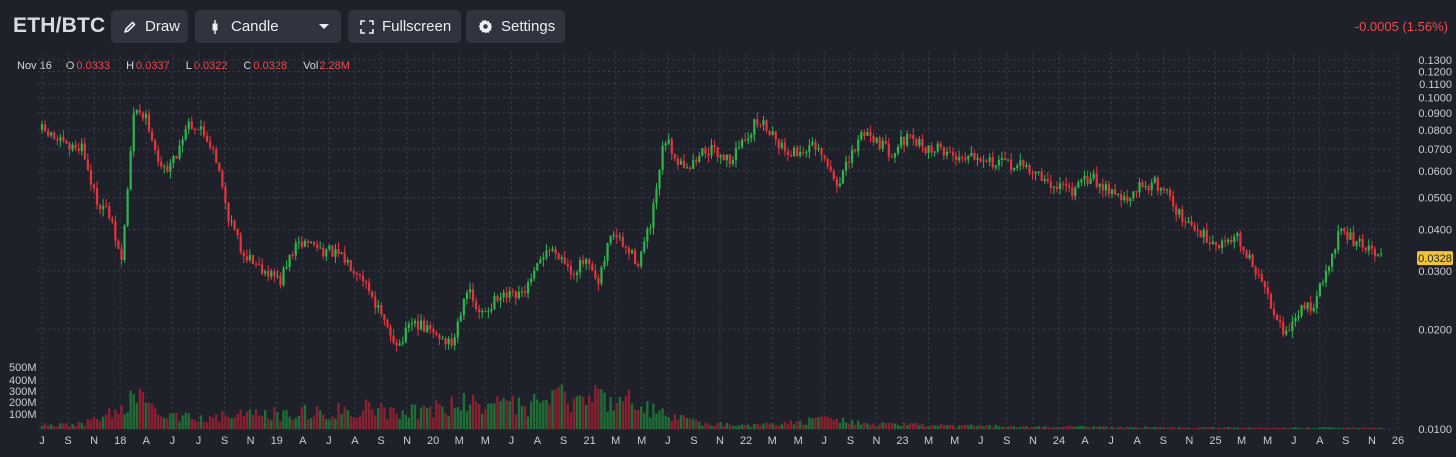 The width and height of the screenshot is (1456, 457). Describe the element at coordinates (149, 26) in the screenshot. I see `draw-button: Draw` at that location.